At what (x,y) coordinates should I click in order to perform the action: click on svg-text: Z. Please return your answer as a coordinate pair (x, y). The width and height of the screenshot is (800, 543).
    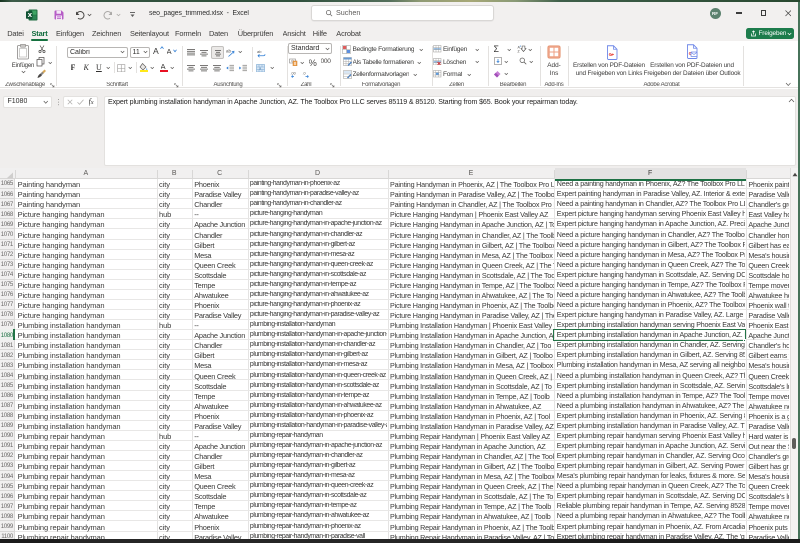
    Looking at the image, I should click on (518, 52).